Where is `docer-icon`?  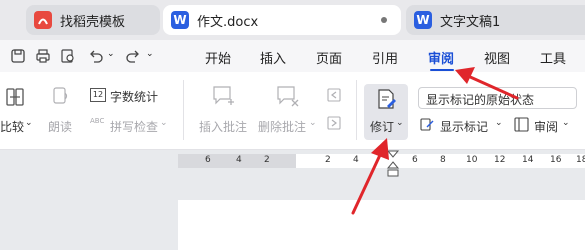
docer-icon is located at coordinates (43, 20).